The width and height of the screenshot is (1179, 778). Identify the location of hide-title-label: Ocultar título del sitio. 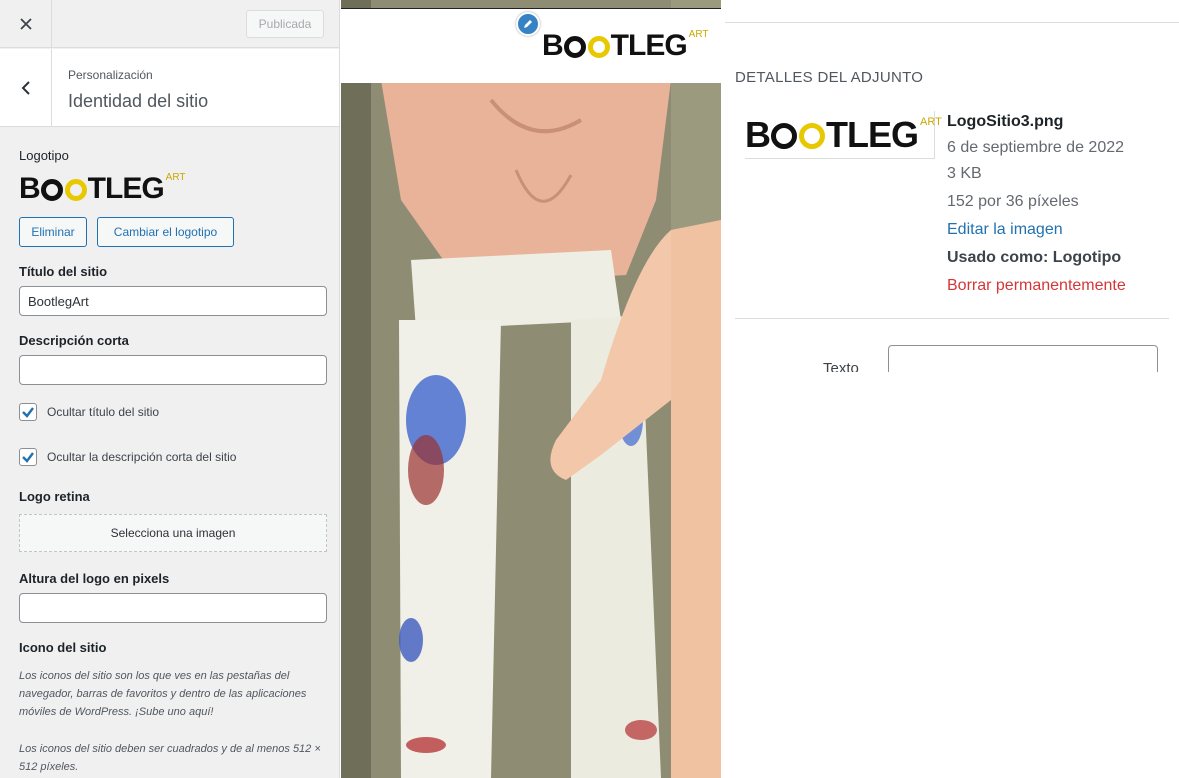
(103, 412).